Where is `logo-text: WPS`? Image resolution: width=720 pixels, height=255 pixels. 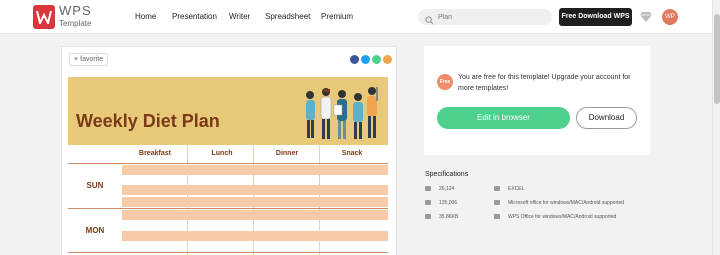 logo-text: WPS is located at coordinates (75, 10).